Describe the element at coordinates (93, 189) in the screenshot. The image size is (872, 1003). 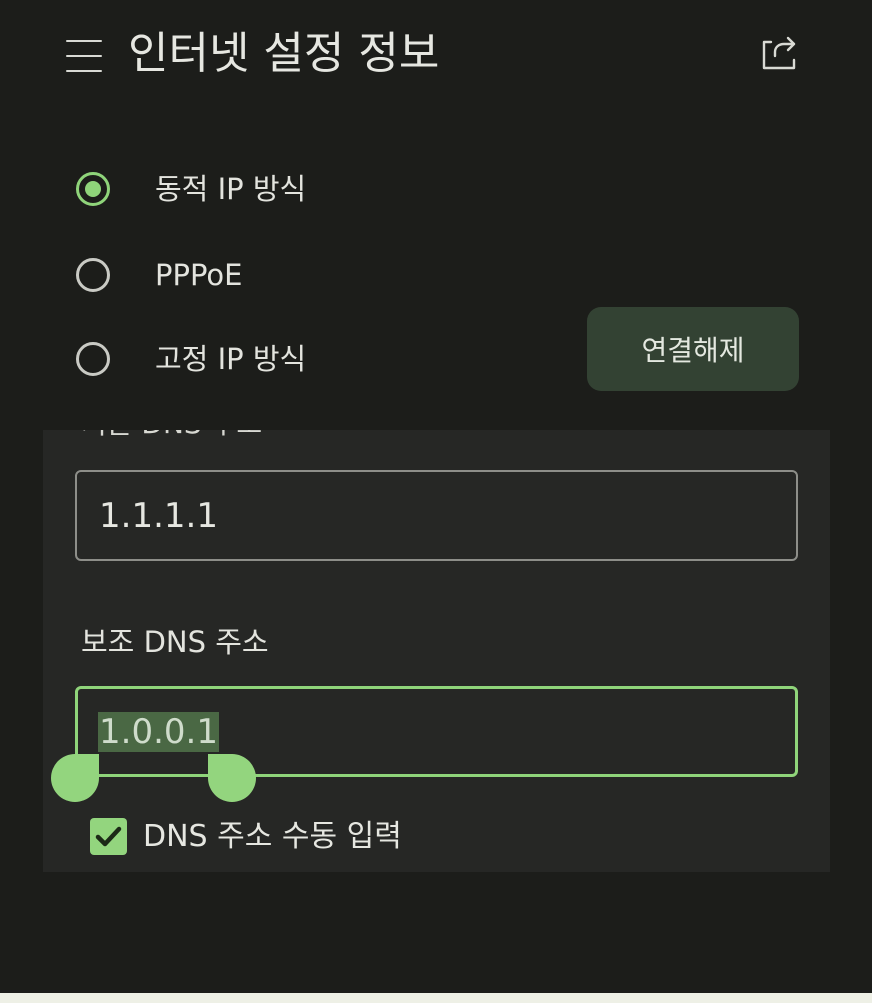
I see `radio-button-checked` at that location.